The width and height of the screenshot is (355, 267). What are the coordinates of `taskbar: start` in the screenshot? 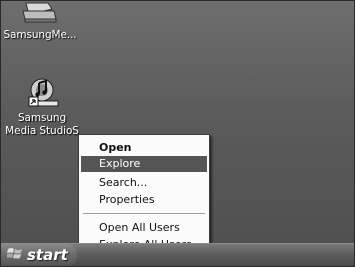 It's located at (177, 254).